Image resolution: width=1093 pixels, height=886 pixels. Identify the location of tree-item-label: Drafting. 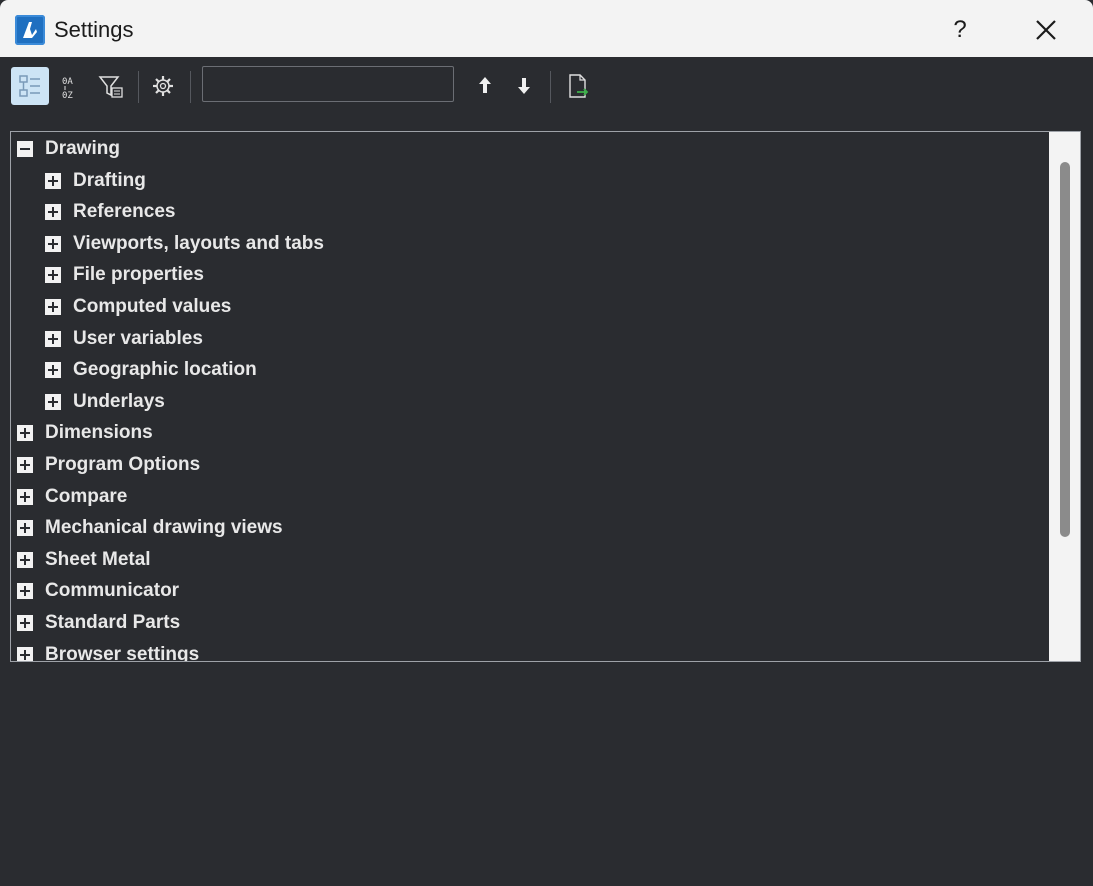
(109, 180).